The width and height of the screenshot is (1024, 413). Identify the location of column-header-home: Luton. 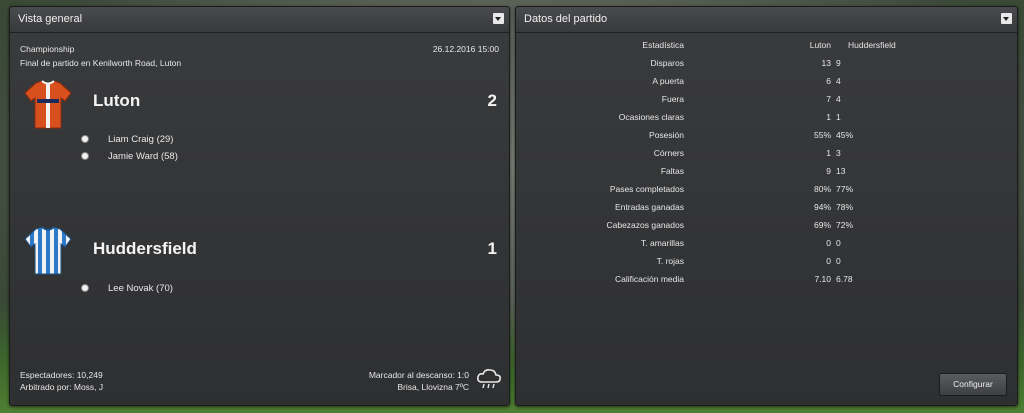
(820, 45).